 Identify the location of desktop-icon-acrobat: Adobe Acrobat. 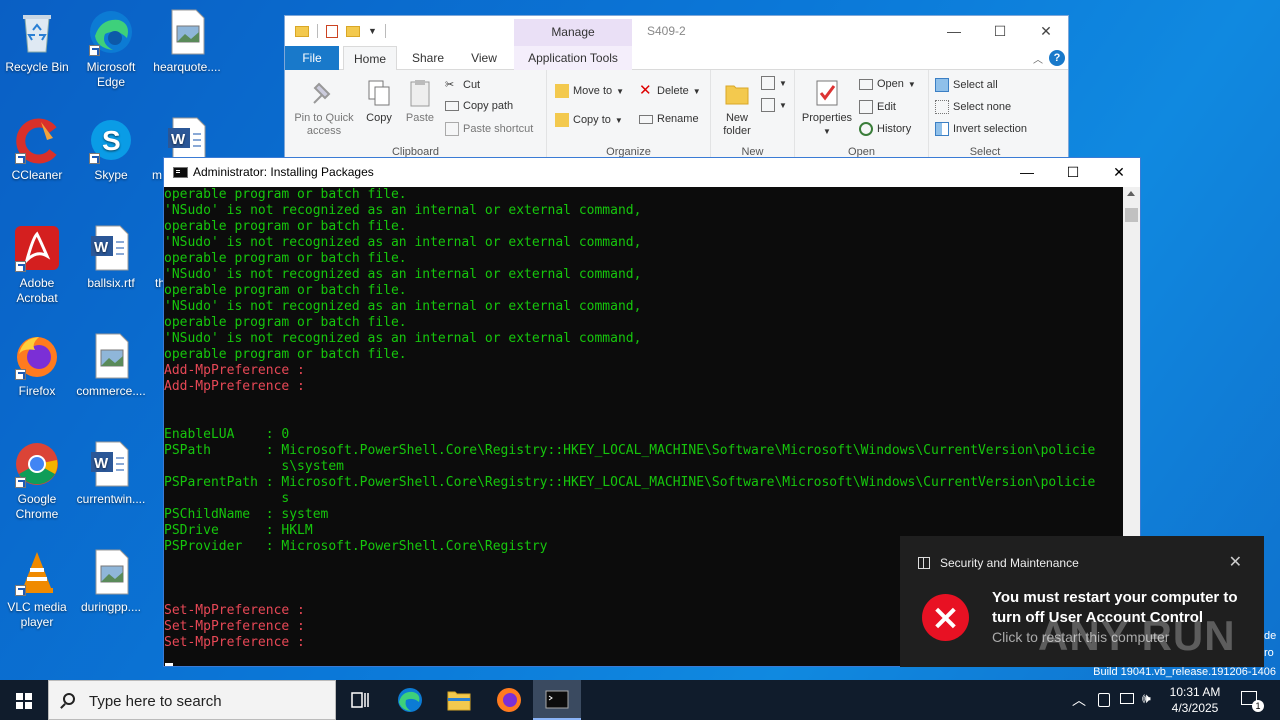
(37, 265).